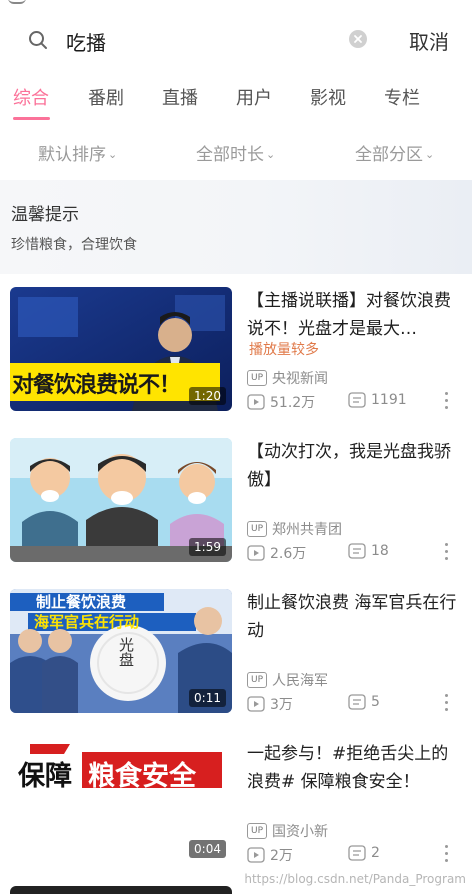 This screenshot has width=472, height=894. What do you see at coordinates (300, 832) in the screenshot?
I see `uploader-name: 国资小新` at bounding box center [300, 832].